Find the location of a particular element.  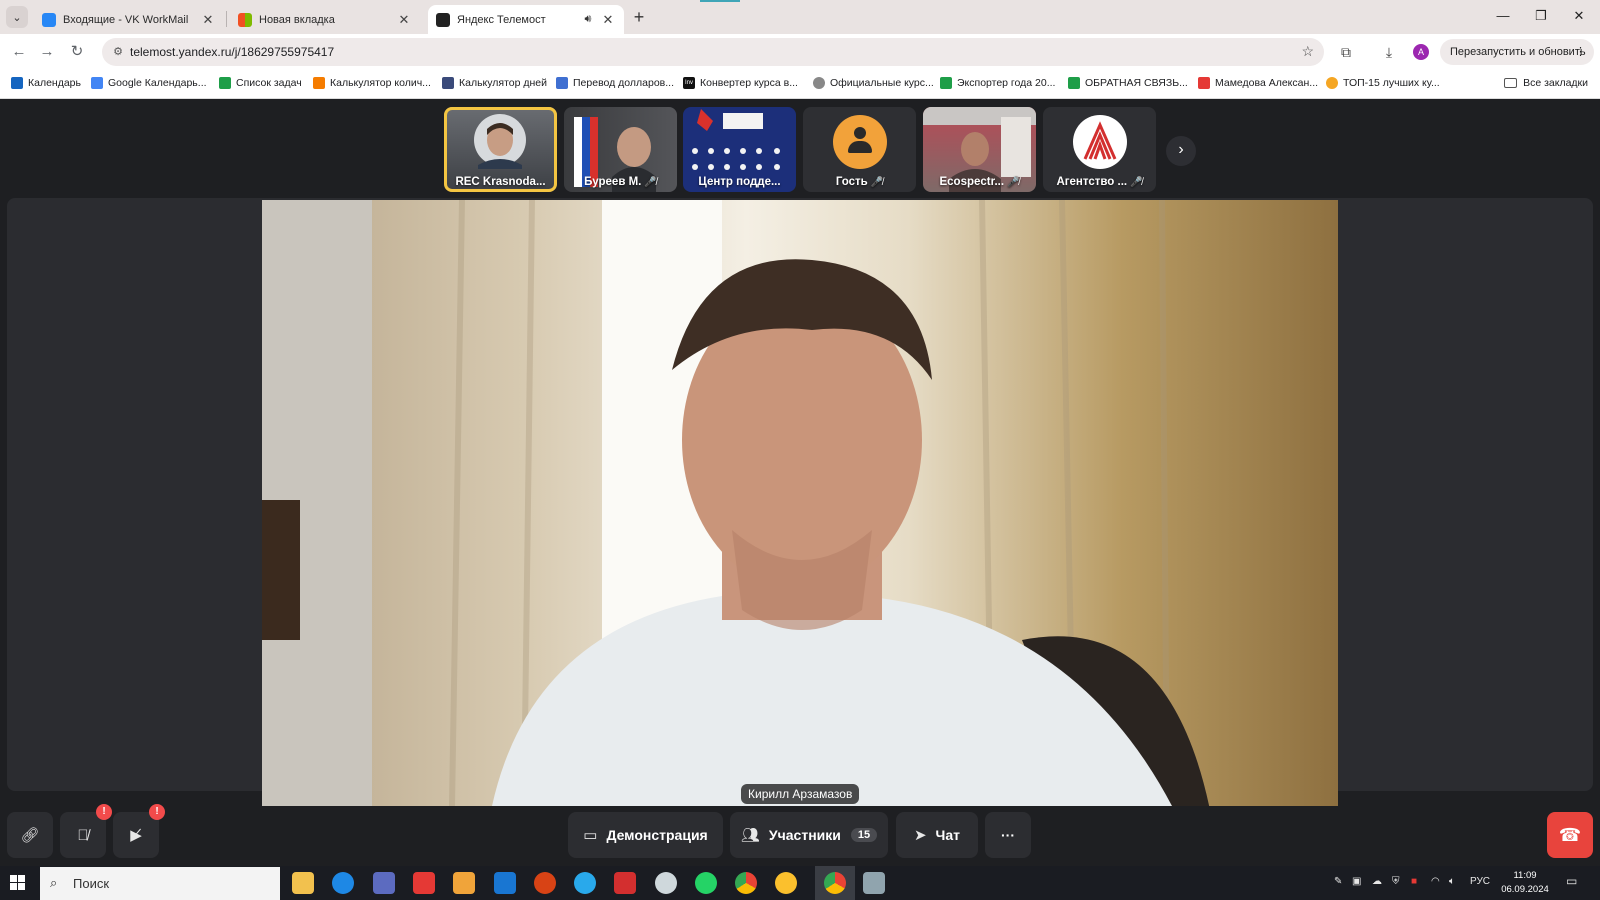

tab-audio-speaker-icon: 🔊︎ is located at coordinates (588, 19).